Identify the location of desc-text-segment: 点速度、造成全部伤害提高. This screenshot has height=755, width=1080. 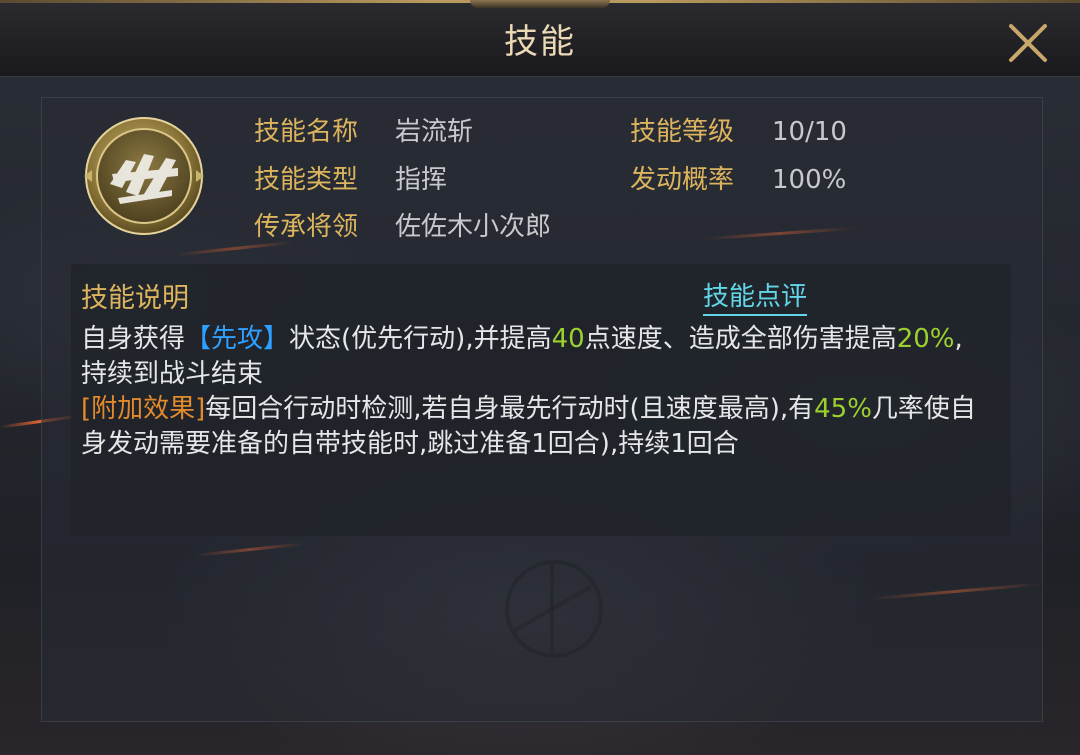
(740, 339).